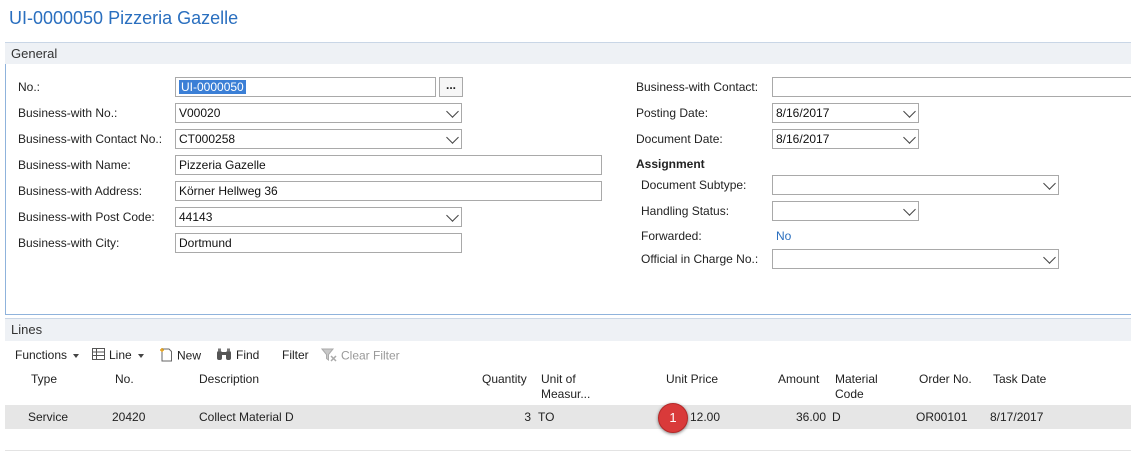 The image size is (1131, 459). I want to click on page-title: UI-0000050 Pizzeria Gazelle, so click(124, 18).